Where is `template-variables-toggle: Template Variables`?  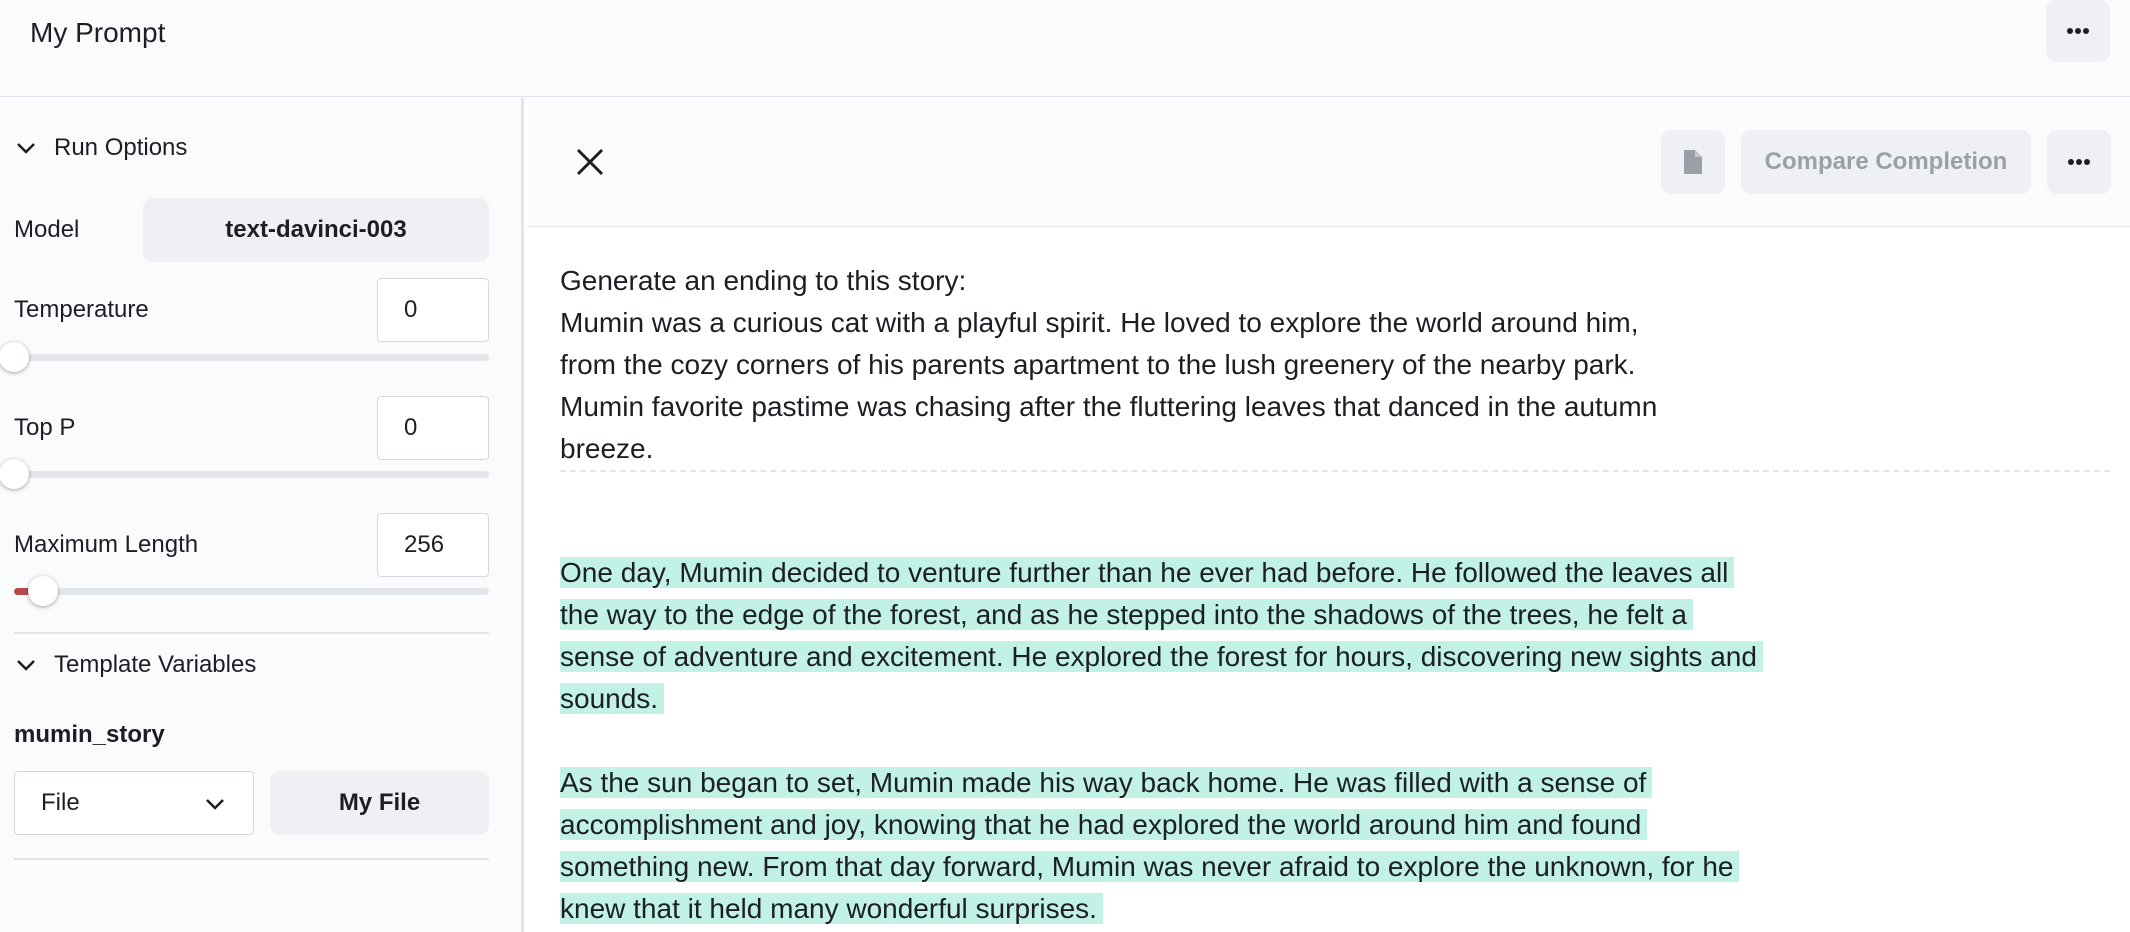 template-variables-toggle: Template Variables is located at coordinates (135, 665).